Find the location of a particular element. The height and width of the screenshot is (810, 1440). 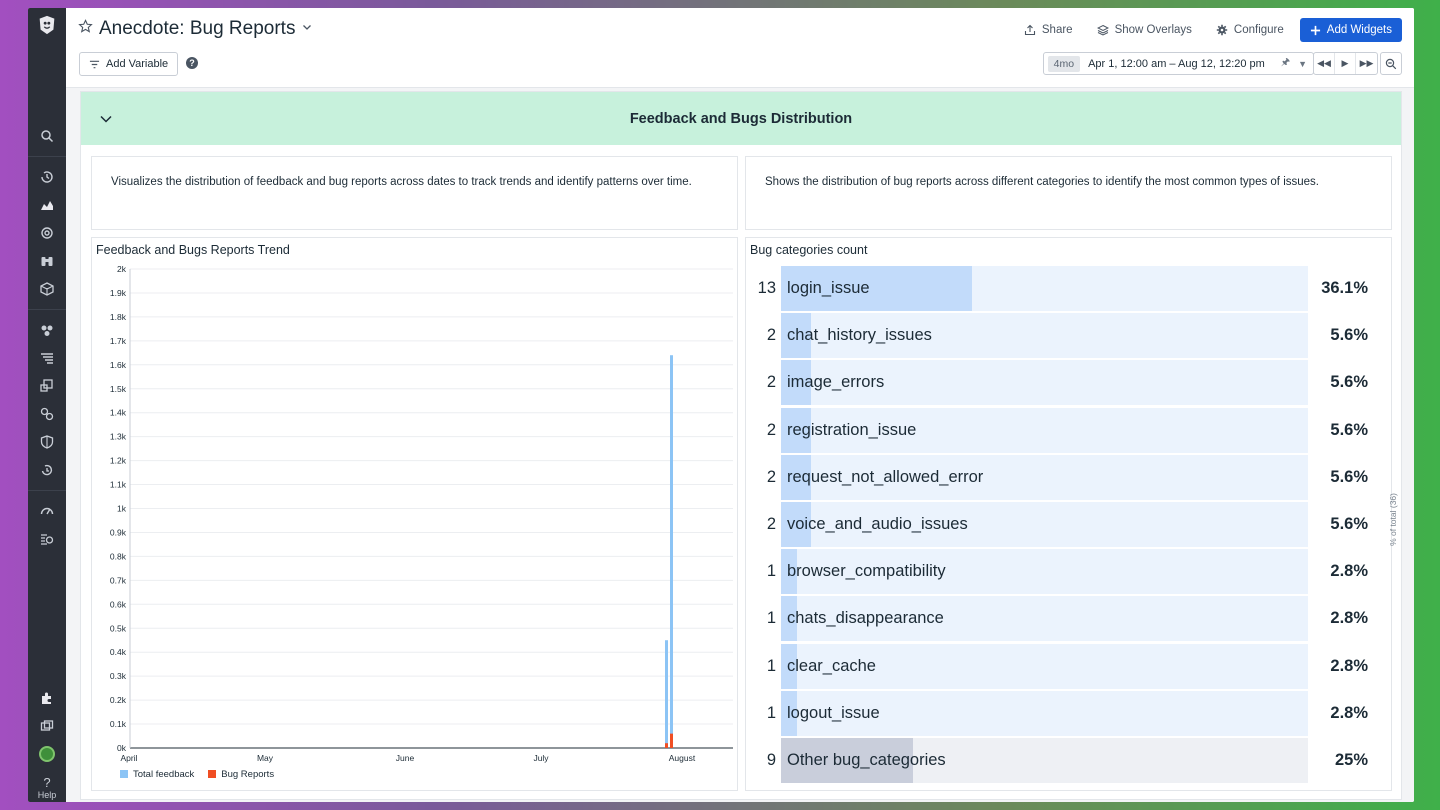

notebooks-icon is located at coordinates (47, 539).